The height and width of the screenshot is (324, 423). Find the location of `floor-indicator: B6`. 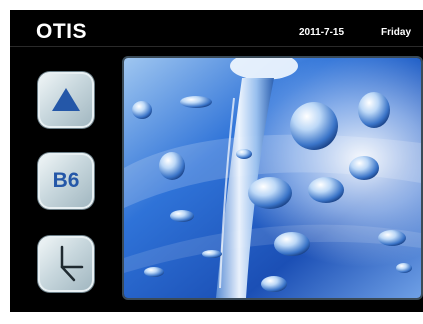

floor-indicator: B6 is located at coordinates (66, 181).